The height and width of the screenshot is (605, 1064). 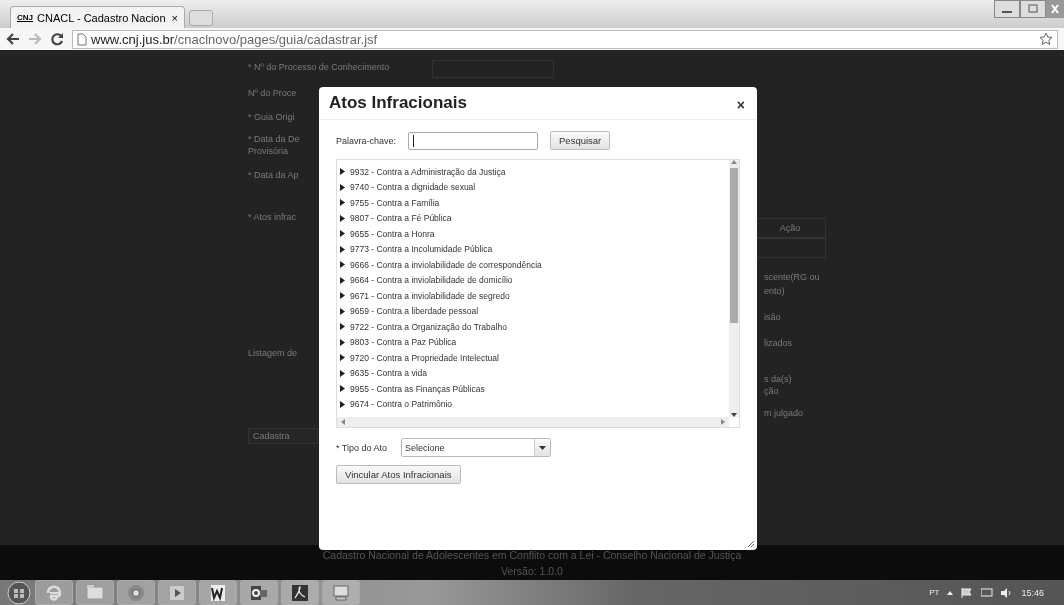 I want to click on tree-item: 9674 - Contra o Patrimônio, so click(x=534, y=404).